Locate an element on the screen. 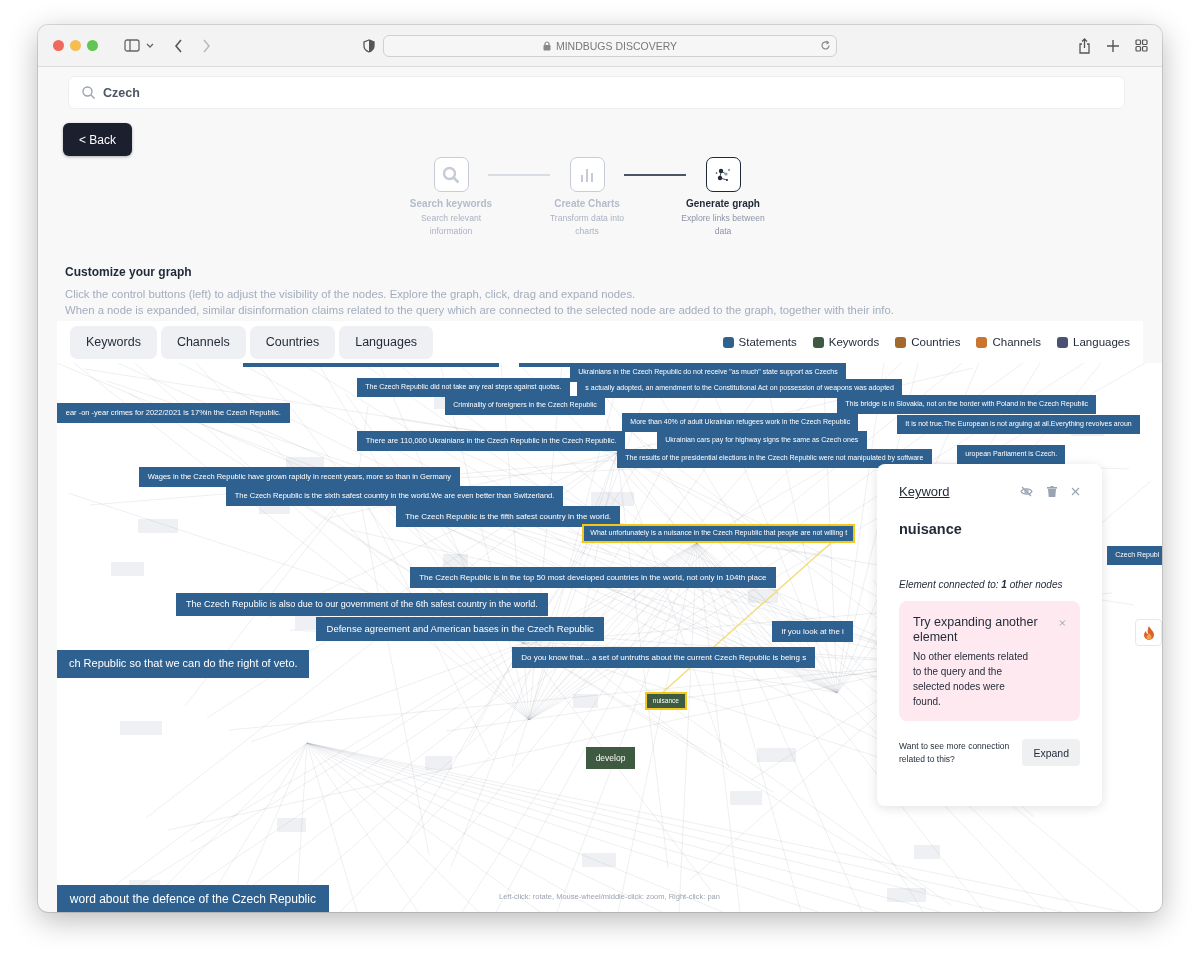 This screenshot has width=1200, height=963. filter-button: Keywords is located at coordinates (113, 342).